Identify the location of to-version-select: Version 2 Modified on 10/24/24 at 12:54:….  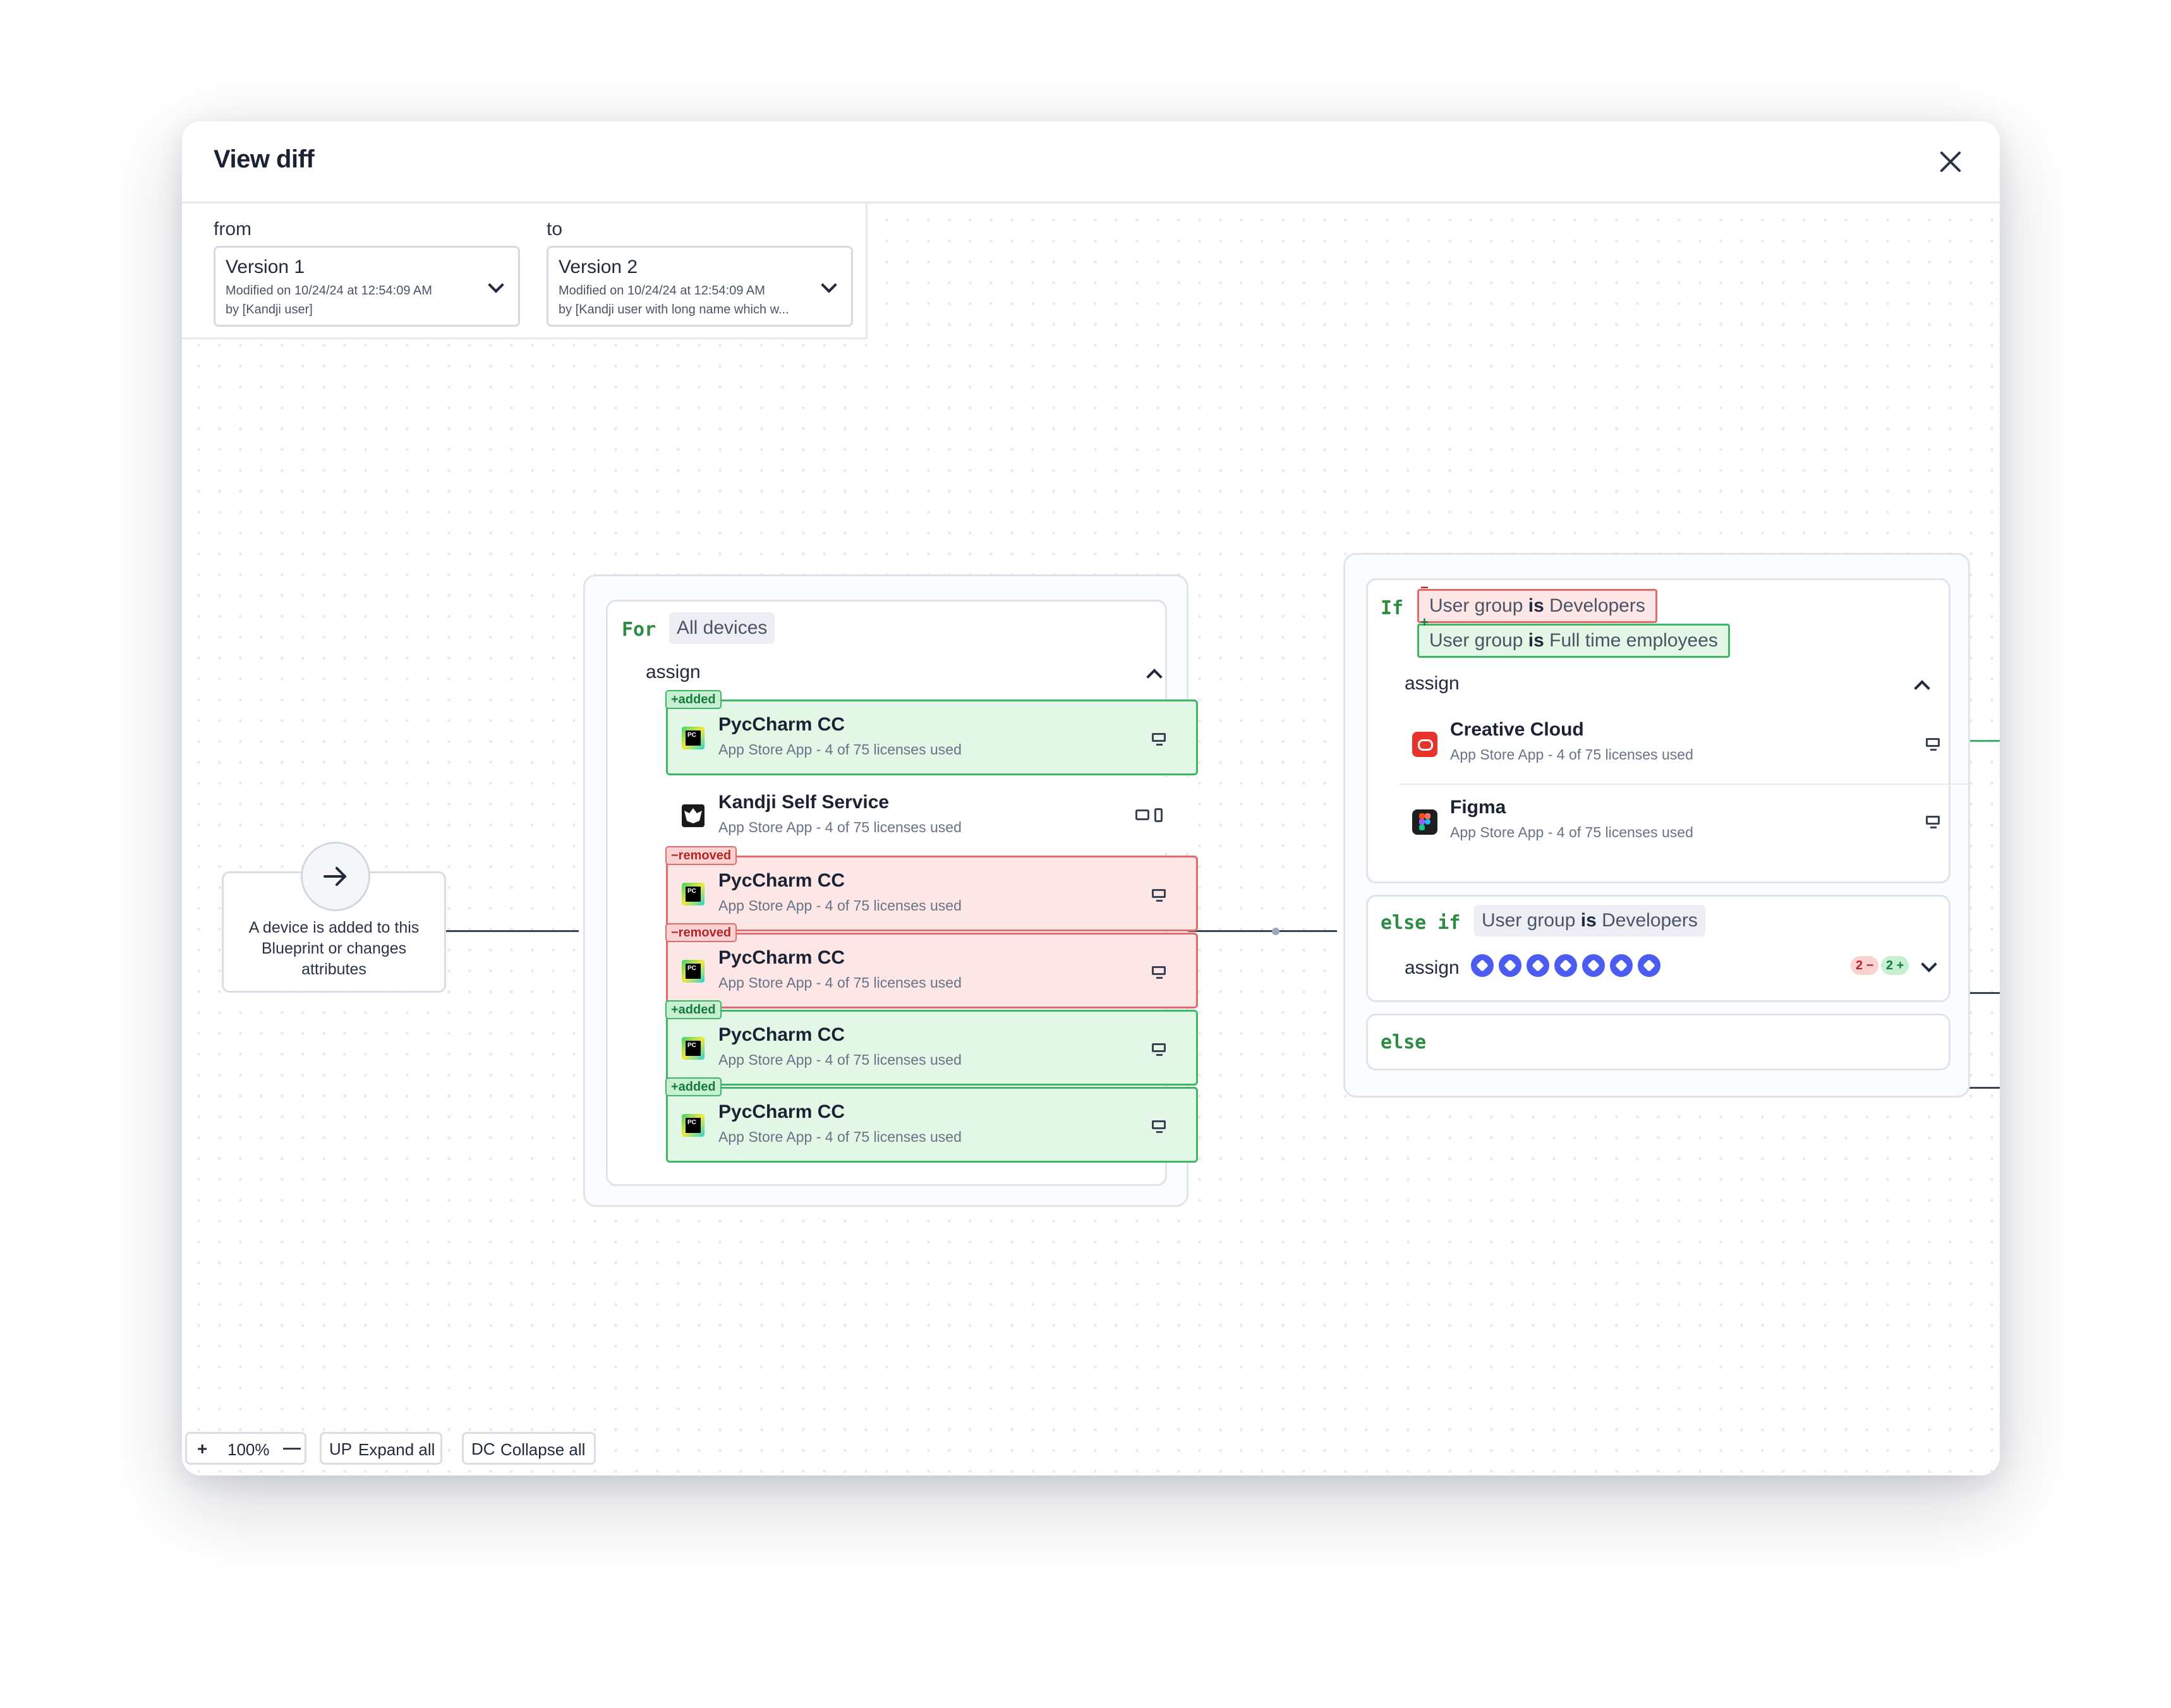
(700, 286).